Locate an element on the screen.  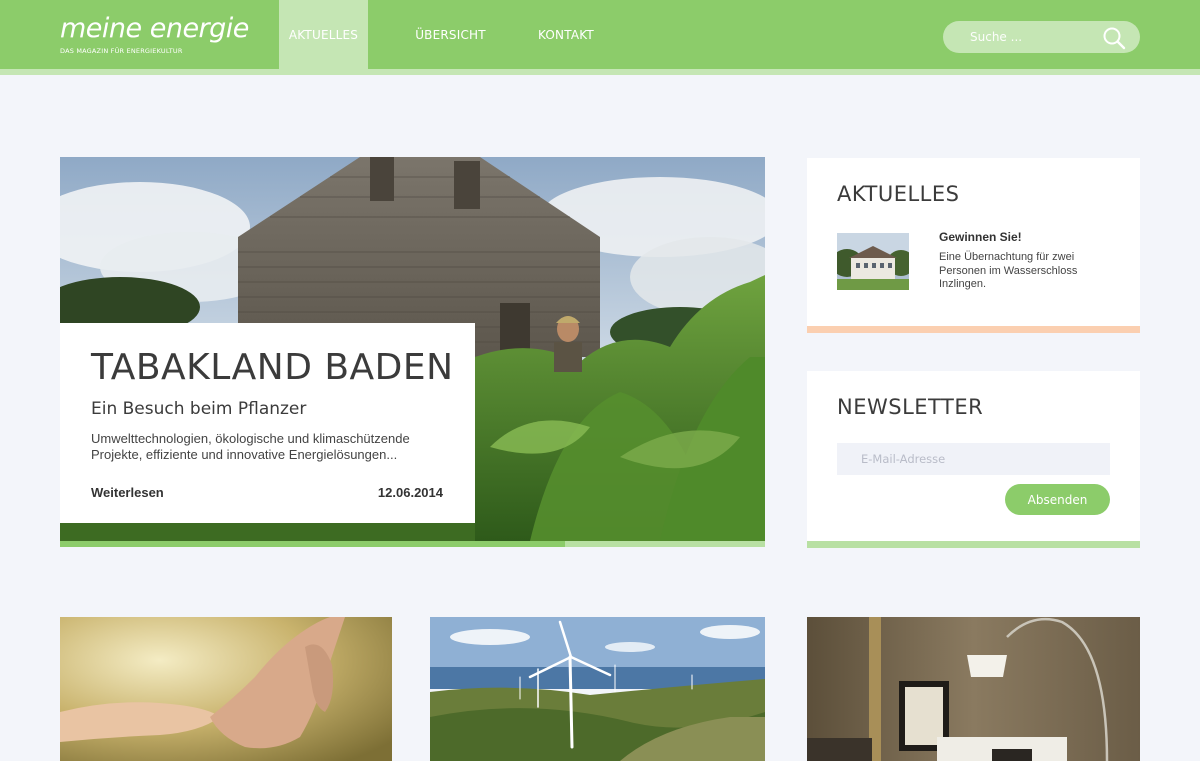
hands-photo is located at coordinates (226, 689).